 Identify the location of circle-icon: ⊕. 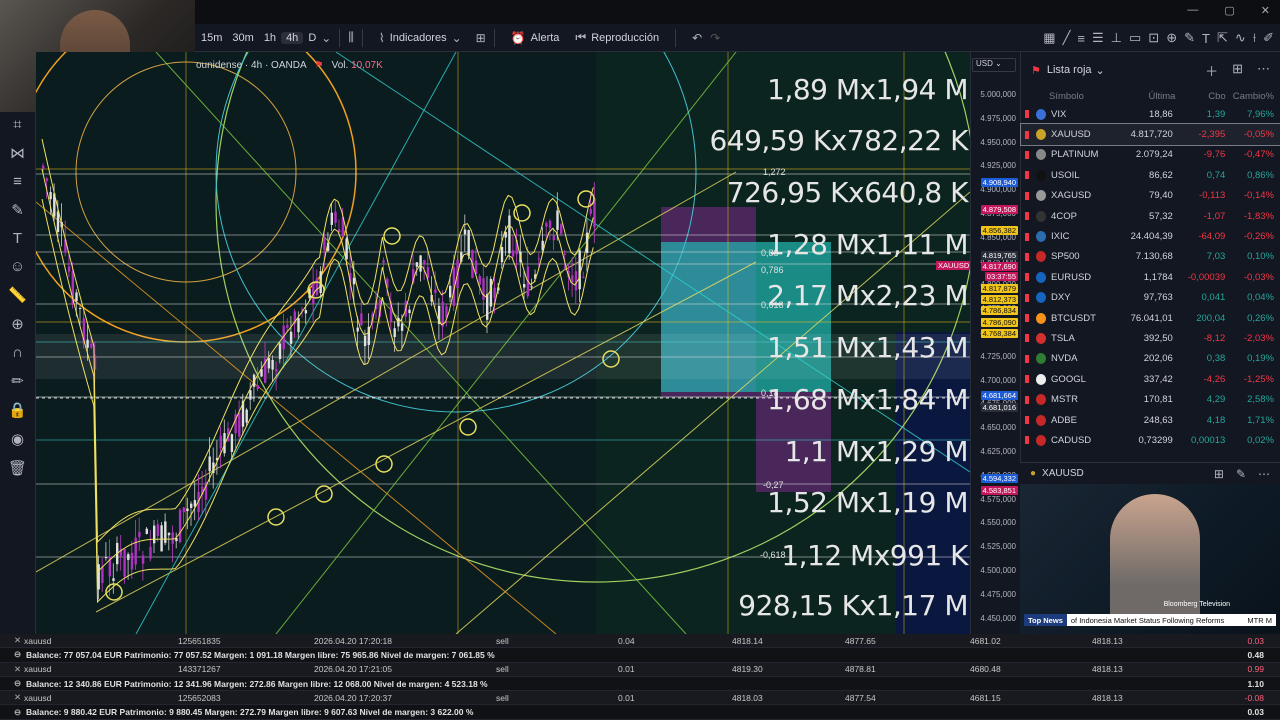
(1171, 38).